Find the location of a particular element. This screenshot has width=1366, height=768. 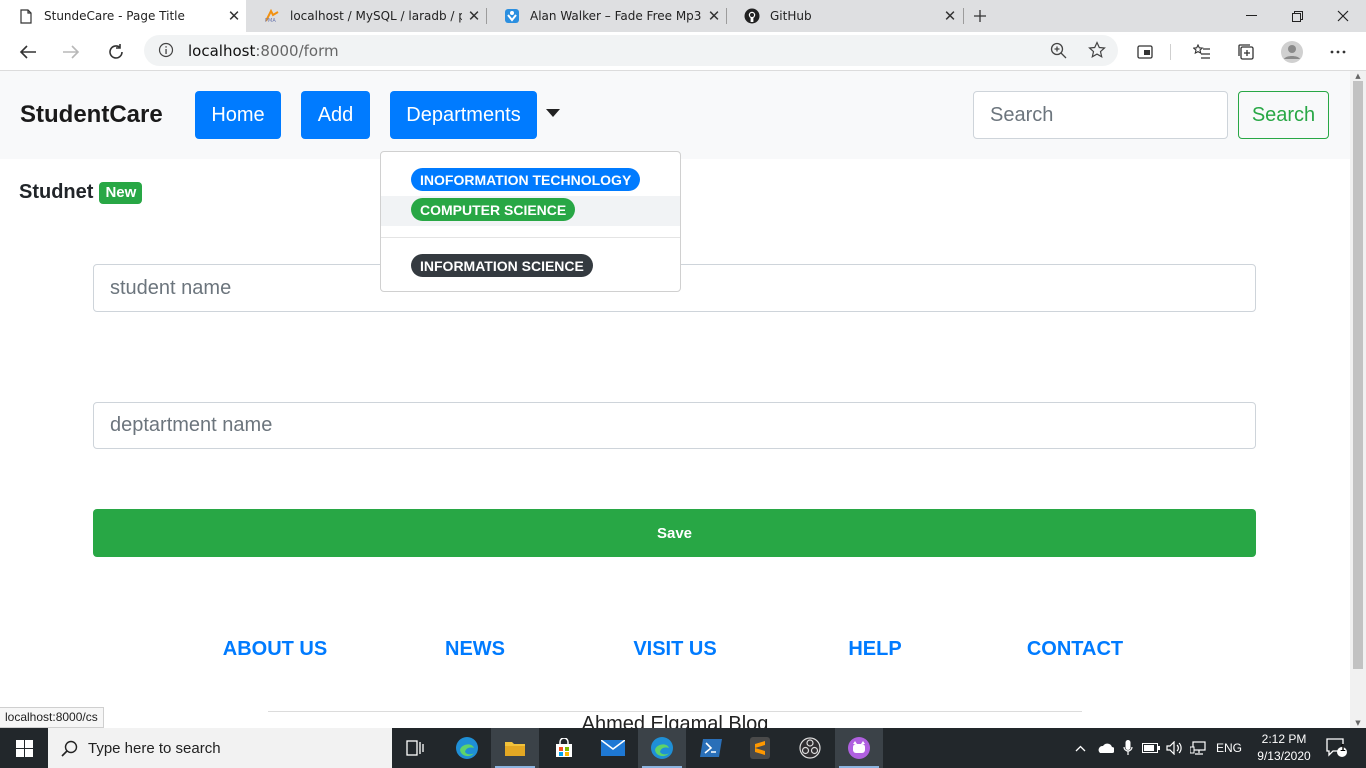

site-navbar: StudentCare Home Add Departments Search is located at coordinates (675, 115).